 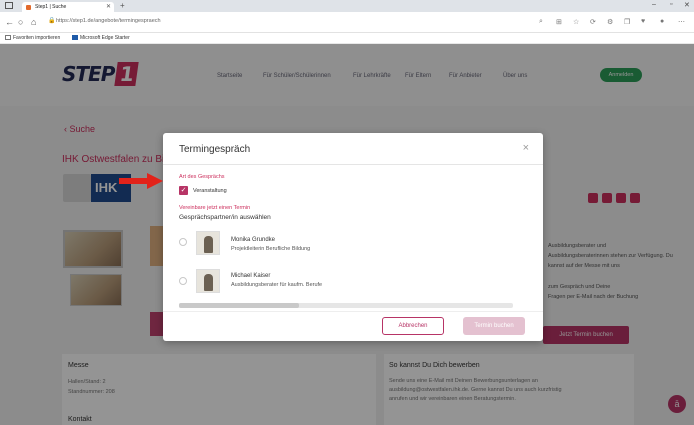 What do you see at coordinates (8, 37) in the screenshot?
I see `bookmark-folder-icon` at bounding box center [8, 37].